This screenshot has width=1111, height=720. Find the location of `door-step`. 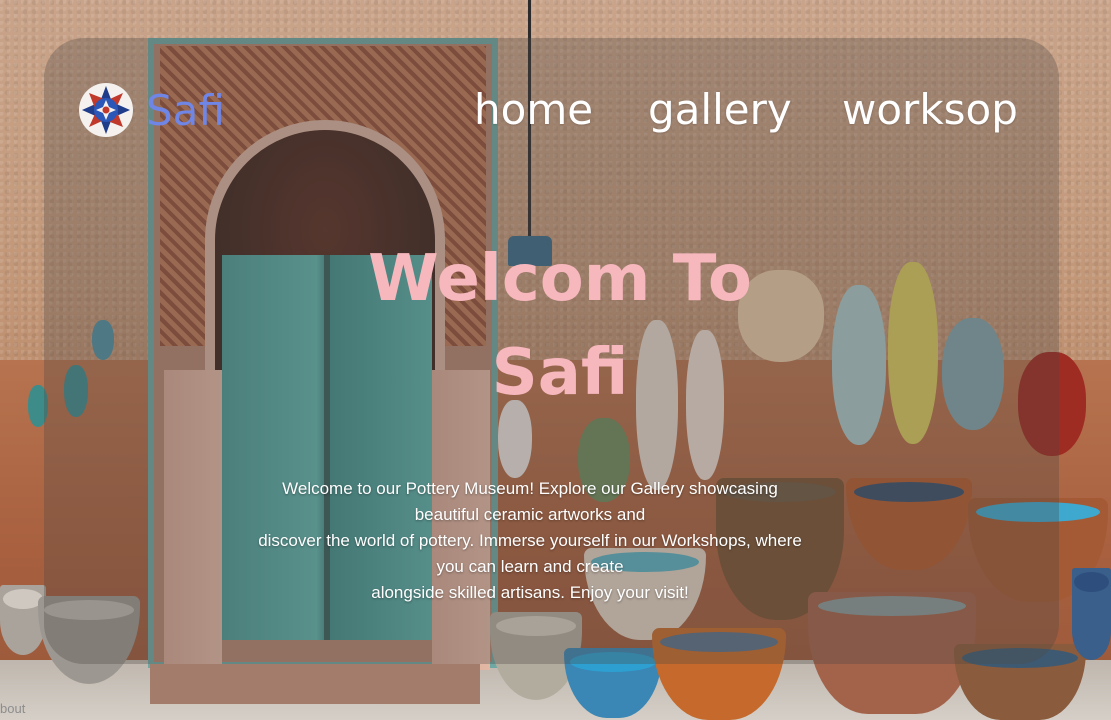

door-step is located at coordinates (315, 684).